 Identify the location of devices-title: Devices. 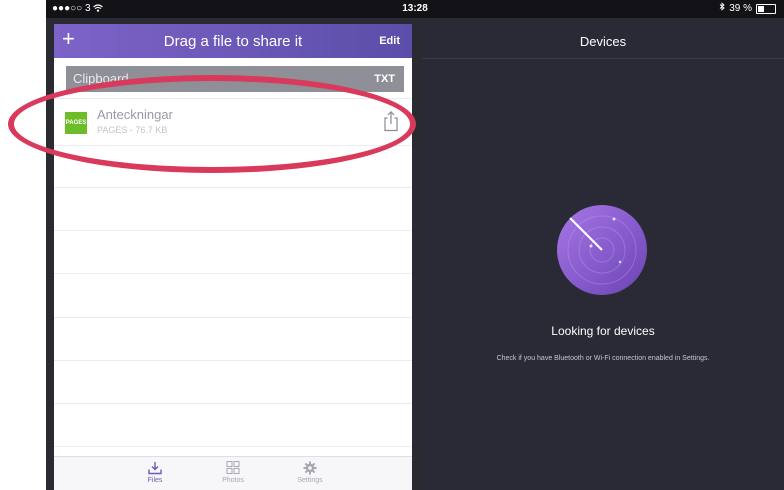
(603, 41).